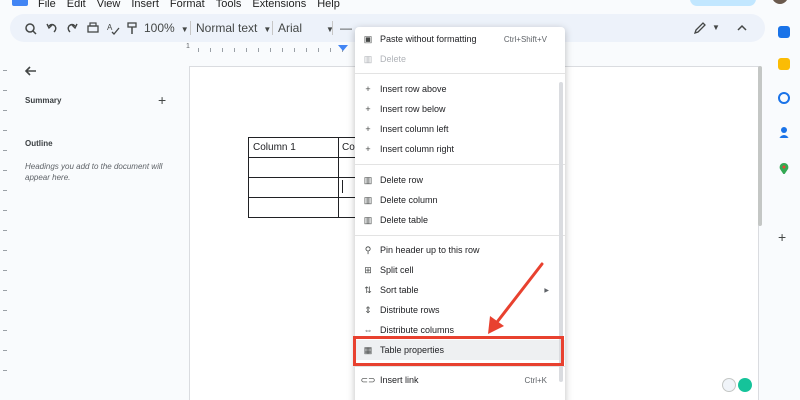  Describe the element at coordinates (162, 100) in the screenshot. I see `add-summary-icon: +` at that location.